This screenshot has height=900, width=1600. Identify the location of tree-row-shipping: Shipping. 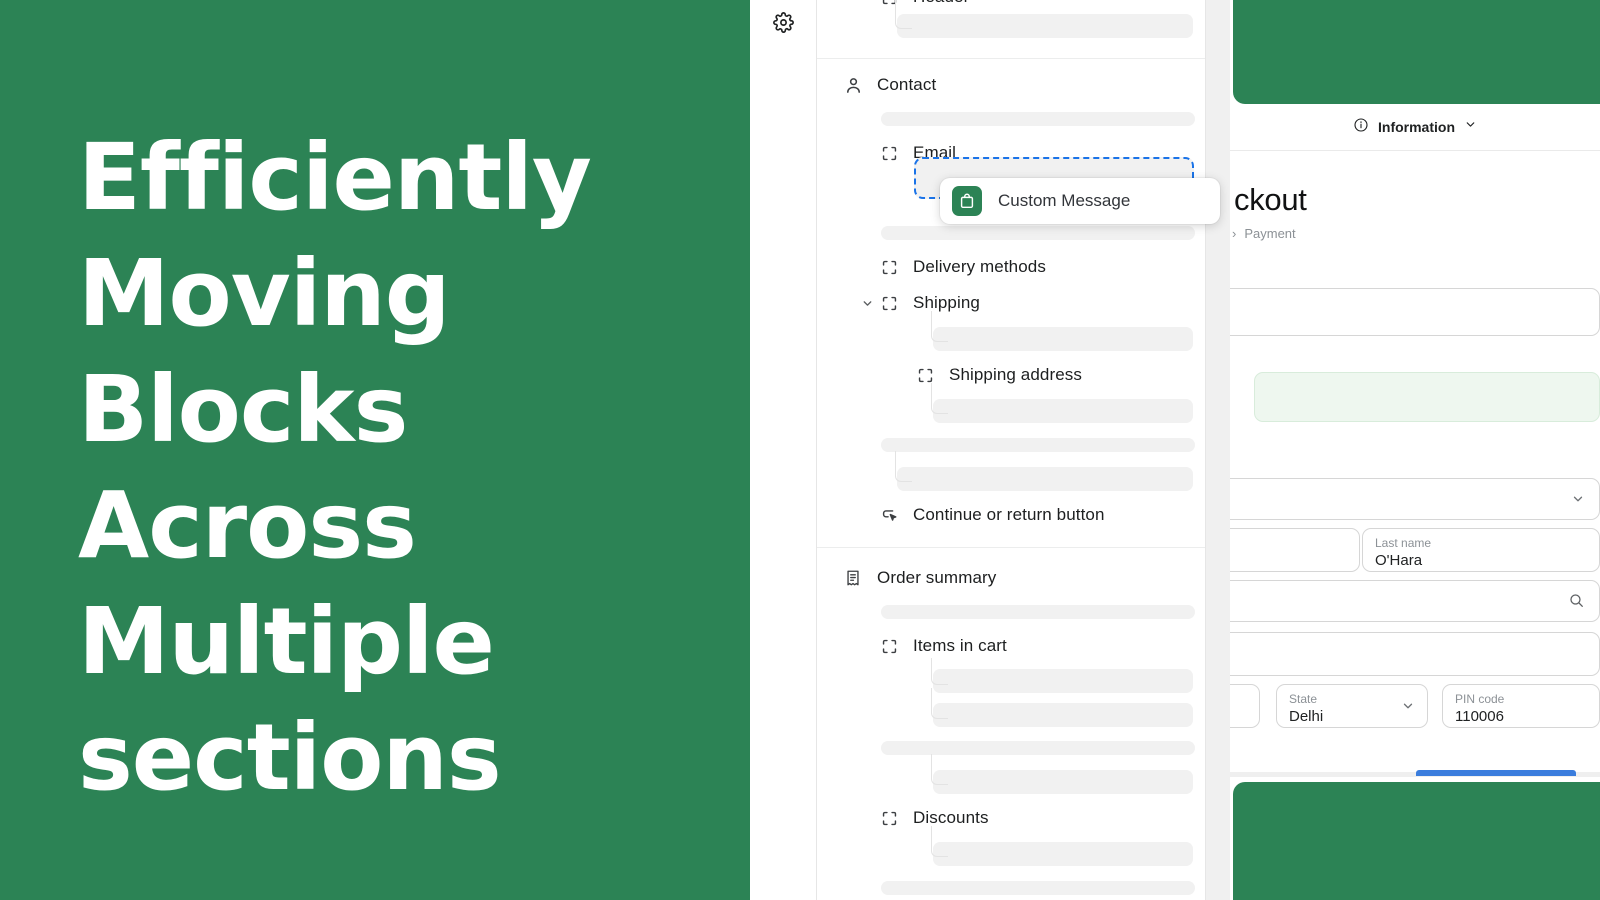
(1011, 303).